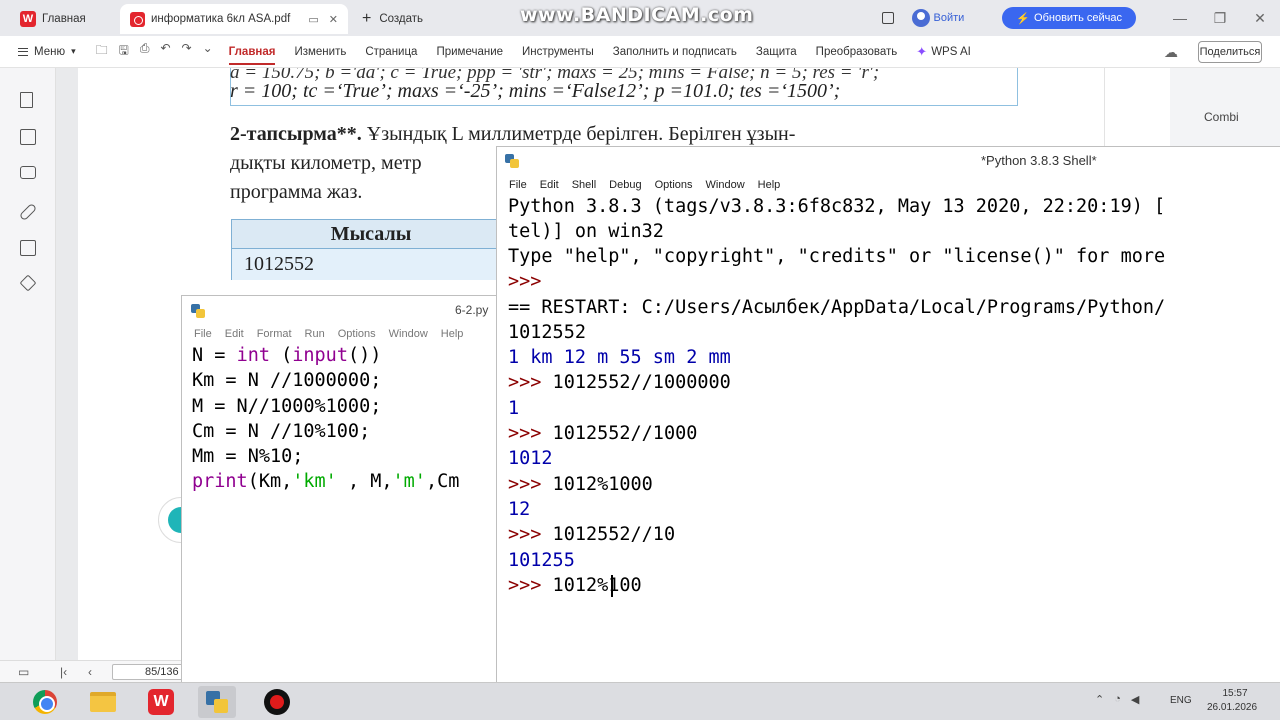  What do you see at coordinates (640, 701) in the screenshot?
I see `windows-taskbar: W ⌃ ◔ ◀ ENG 15:57 26.01.2026` at bounding box center [640, 701].